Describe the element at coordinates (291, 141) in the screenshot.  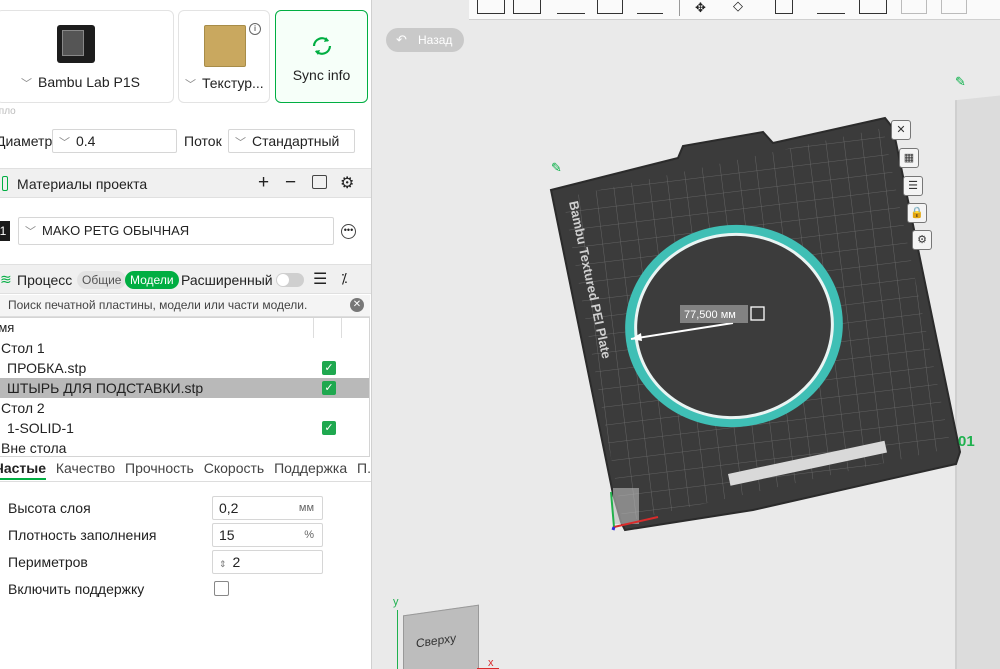
I see `flow-select: ﹀ Стандартный` at that location.